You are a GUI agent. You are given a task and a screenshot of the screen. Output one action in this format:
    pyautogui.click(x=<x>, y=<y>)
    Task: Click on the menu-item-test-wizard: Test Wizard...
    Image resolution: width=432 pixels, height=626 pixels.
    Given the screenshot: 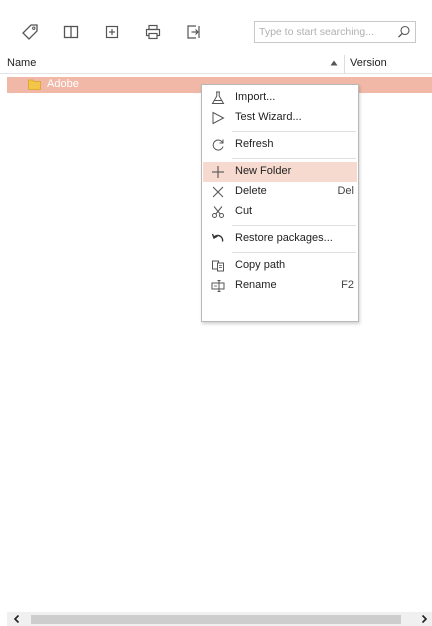 What is the action you would take?
    pyautogui.click(x=280, y=118)
    